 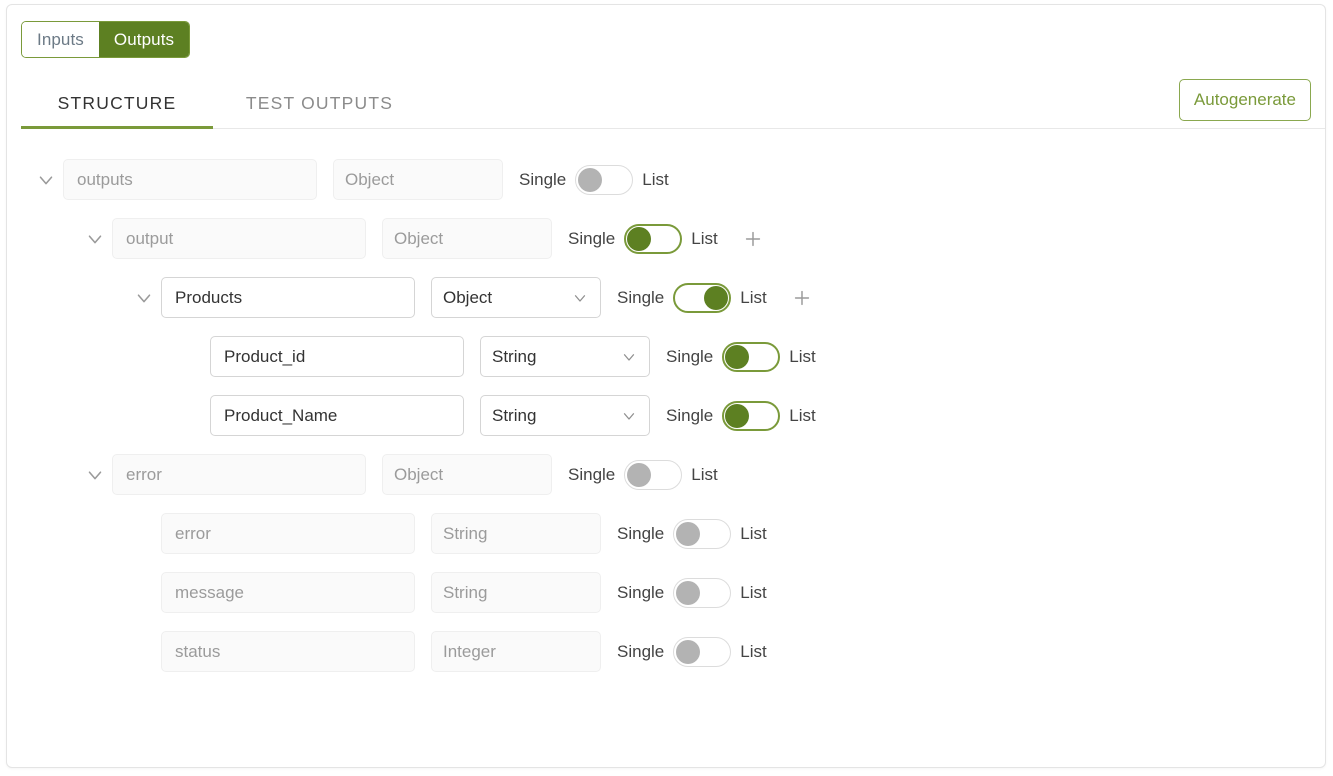 I want to click on schema-row: Products Object Single List, so click(x=666, y=297).